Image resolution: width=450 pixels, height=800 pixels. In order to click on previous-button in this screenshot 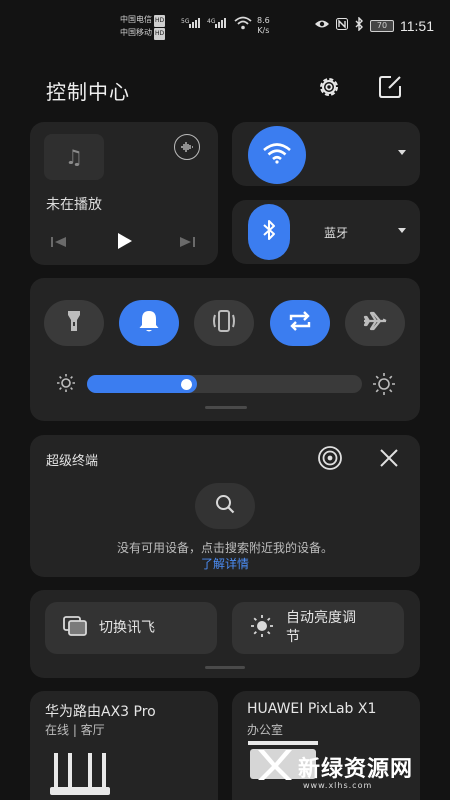, I will do `click(59, 243)`.